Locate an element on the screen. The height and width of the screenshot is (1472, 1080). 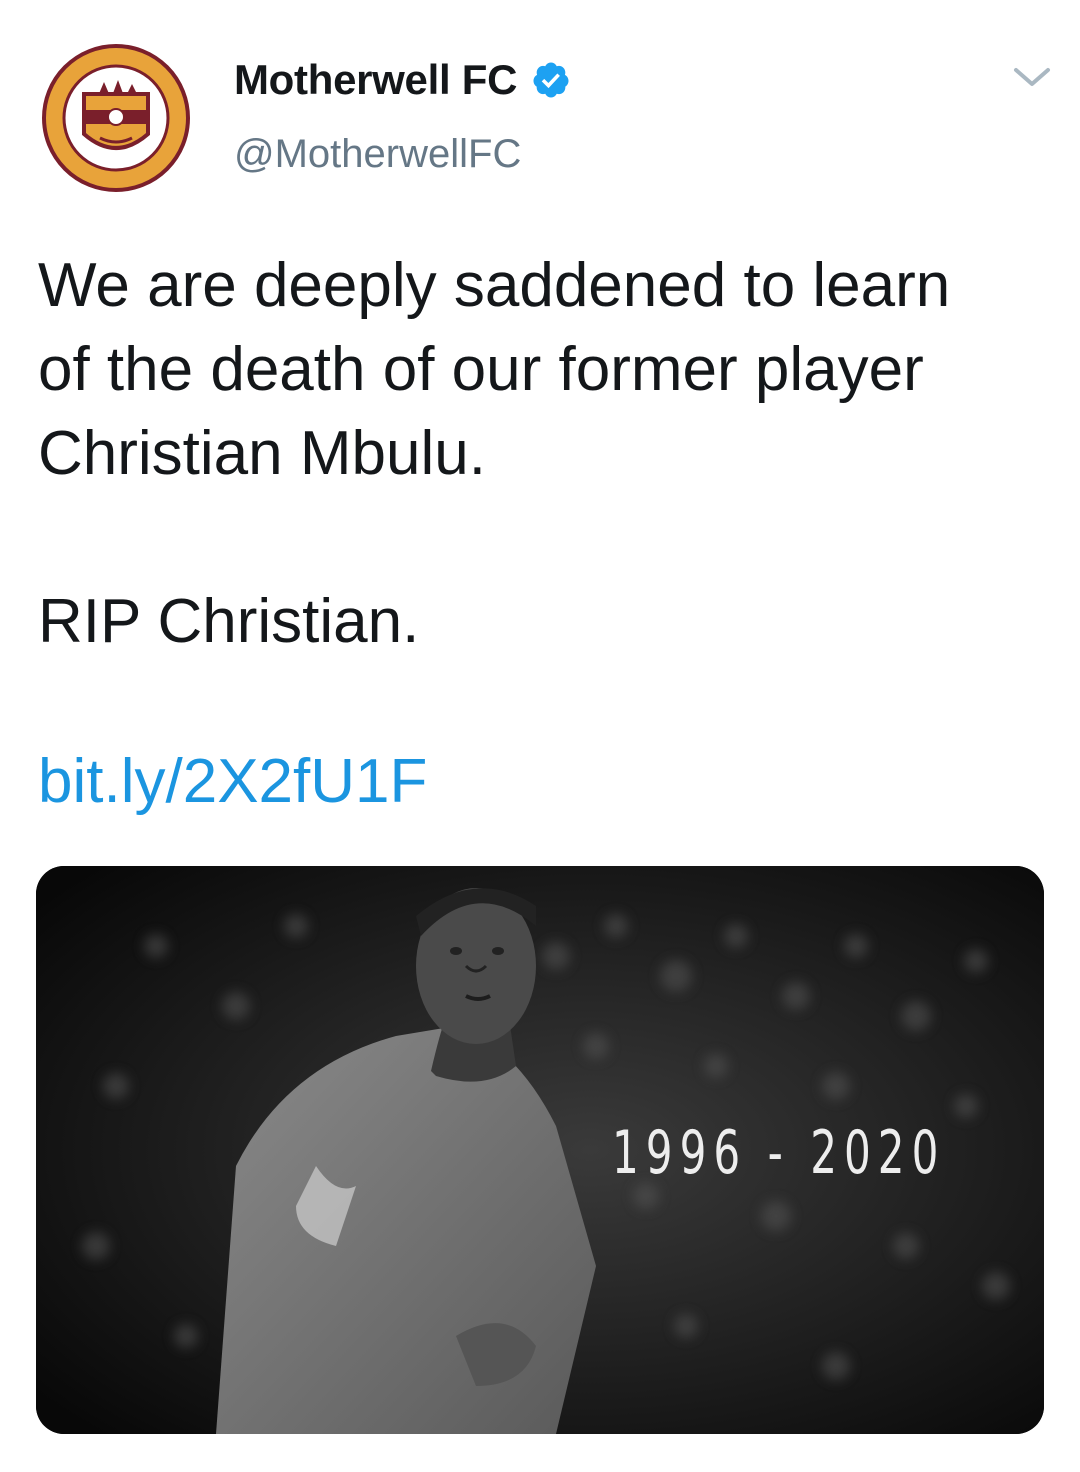
avatar is located at coordinates (116, 116).